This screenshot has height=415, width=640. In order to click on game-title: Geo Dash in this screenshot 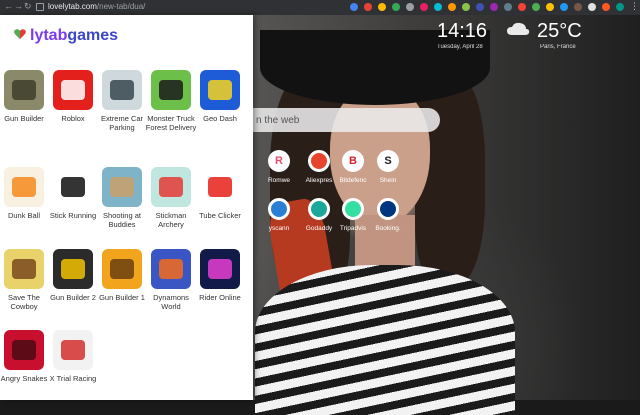, I will do `click(220, 118)`.